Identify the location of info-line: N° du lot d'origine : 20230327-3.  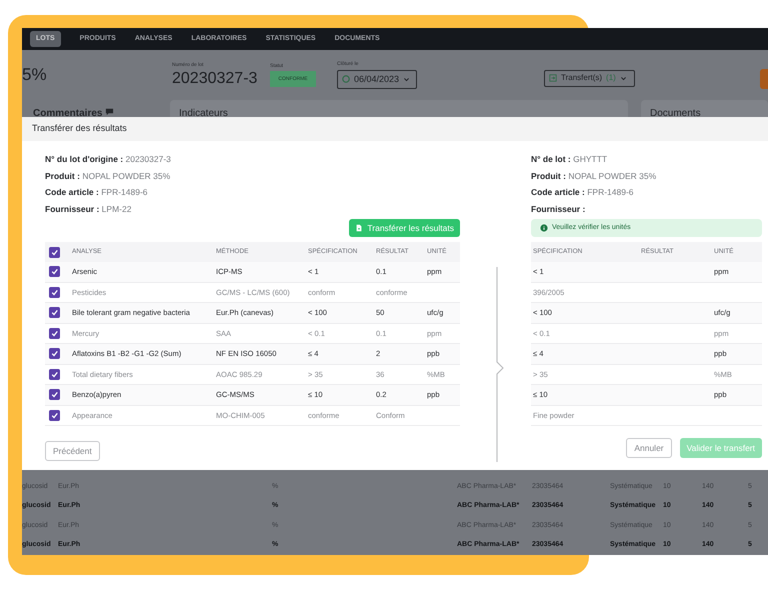
(108, 159).